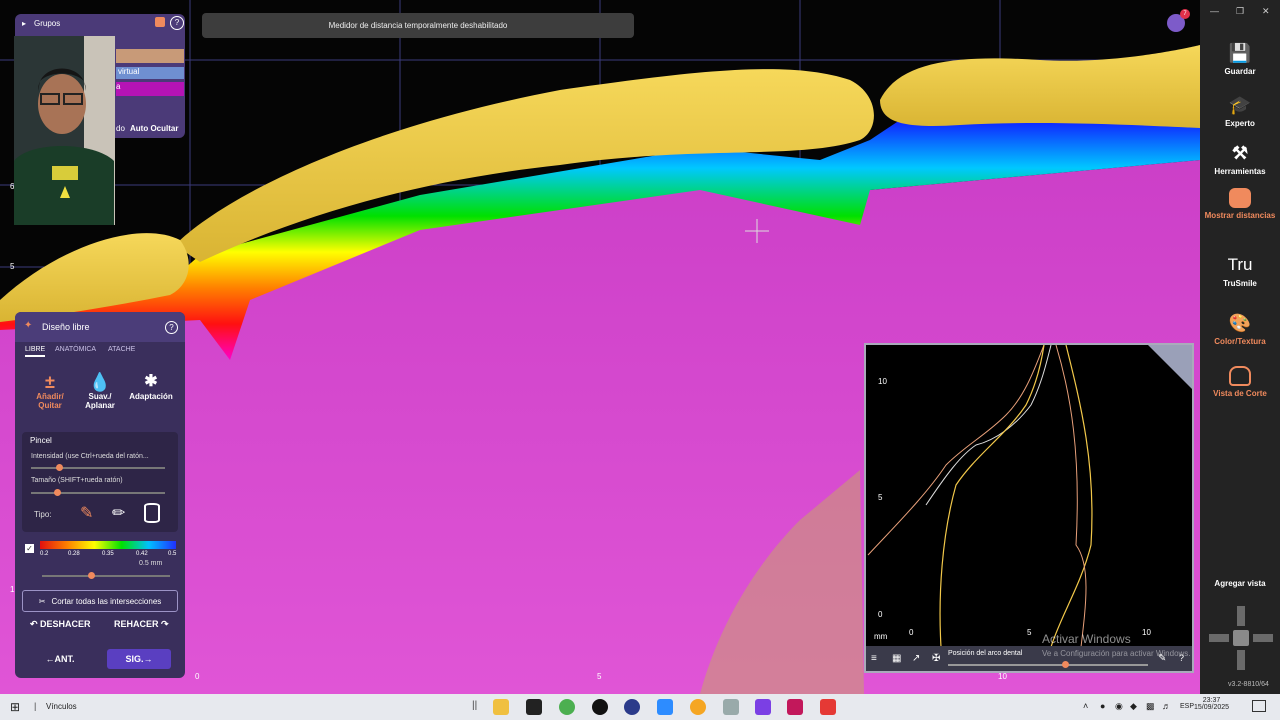 This screenshot has height=720, width=1280. I want to click on view-cube-icon, so click(1241, 638).